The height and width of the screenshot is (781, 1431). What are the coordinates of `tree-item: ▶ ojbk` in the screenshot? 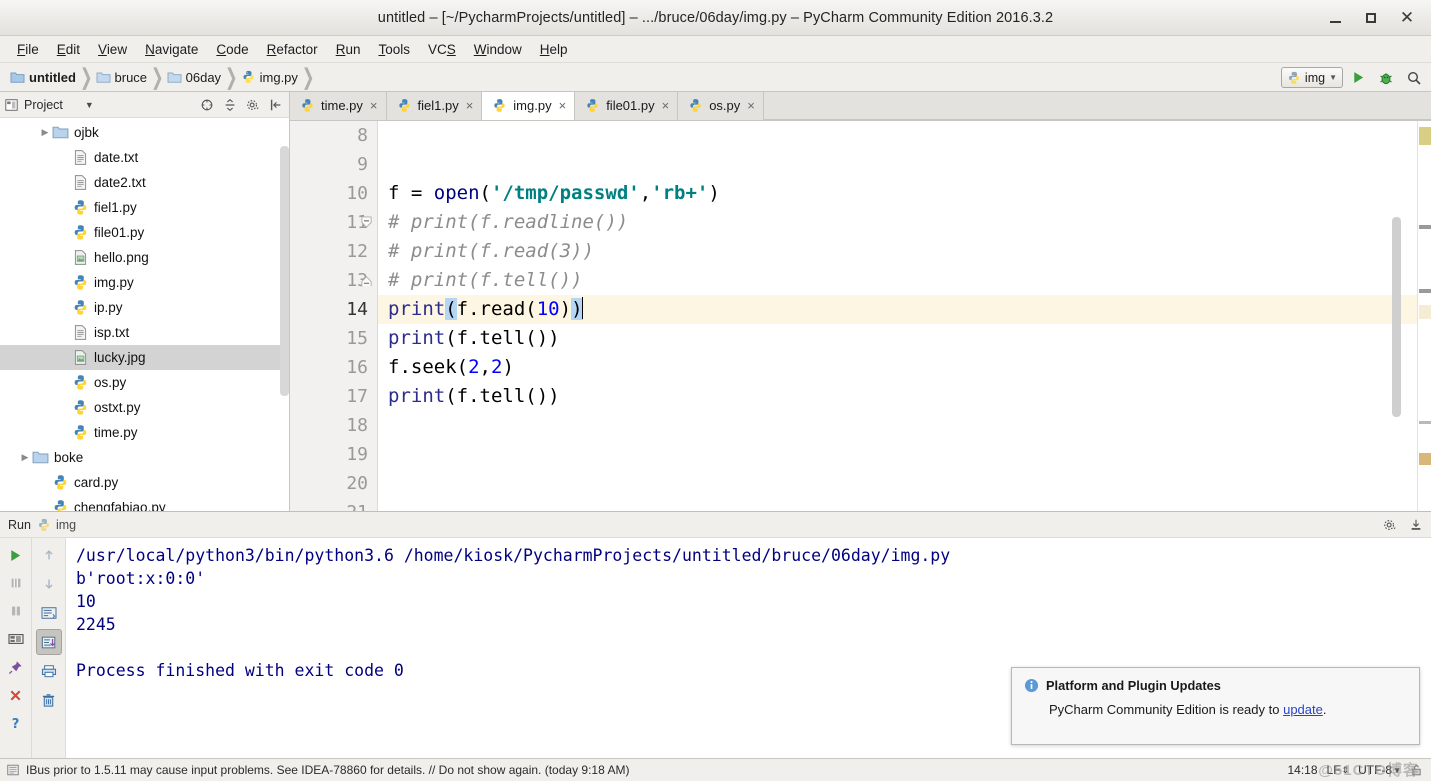 It's located at (144, 132).